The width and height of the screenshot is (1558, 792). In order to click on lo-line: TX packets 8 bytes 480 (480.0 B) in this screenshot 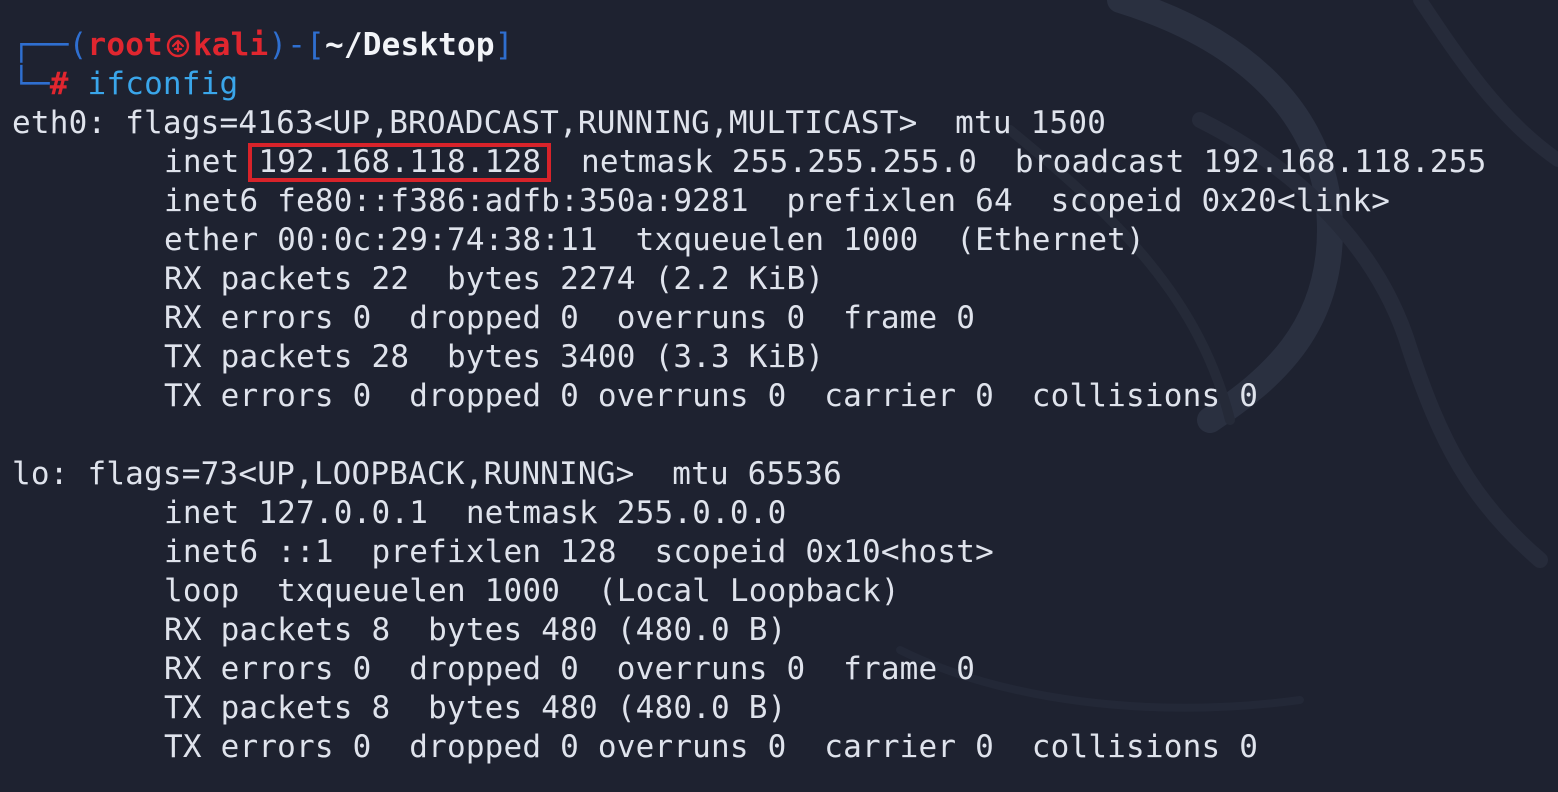, I will do `click(475, 708)`.